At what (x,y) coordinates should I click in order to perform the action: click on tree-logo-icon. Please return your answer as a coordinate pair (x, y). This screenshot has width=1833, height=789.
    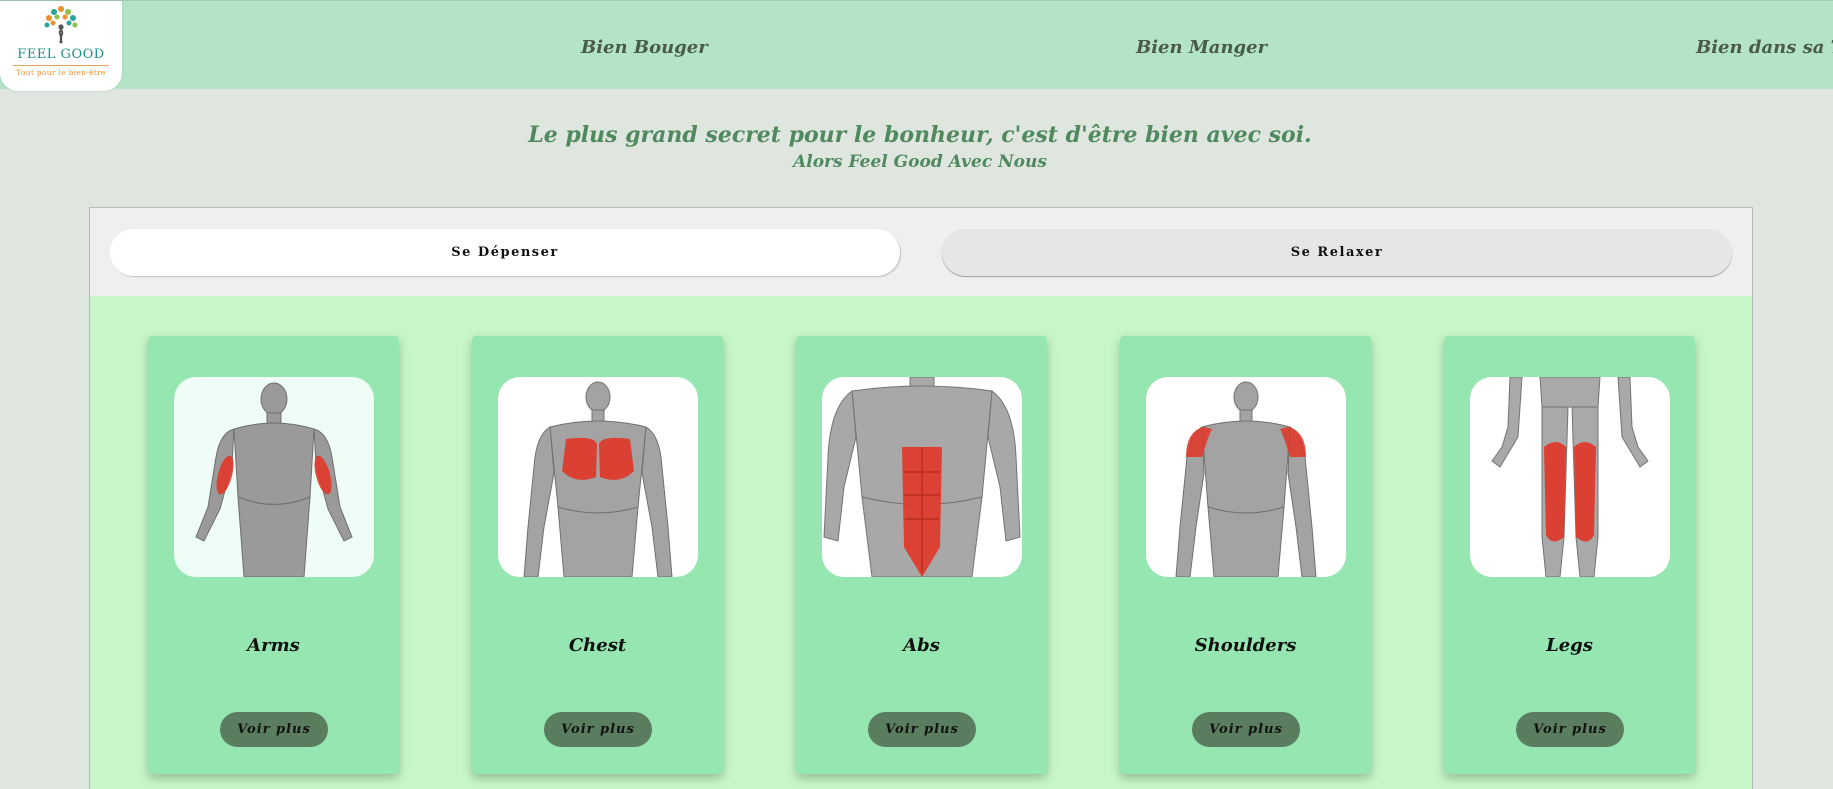
    Looking at the image, I should click on (61, 25).